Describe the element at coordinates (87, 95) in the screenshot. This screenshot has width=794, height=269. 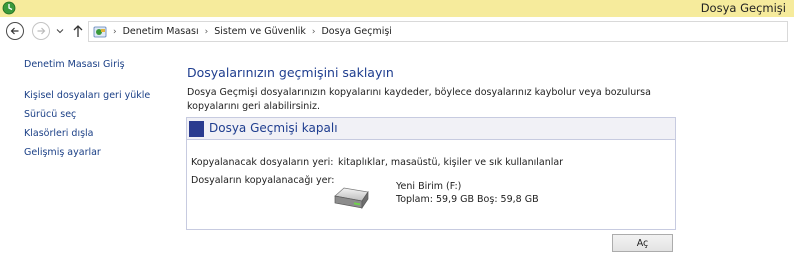
I see `sidebar-item-restore-personal-files: Kişisel dosyaları geri yükle` at that location.